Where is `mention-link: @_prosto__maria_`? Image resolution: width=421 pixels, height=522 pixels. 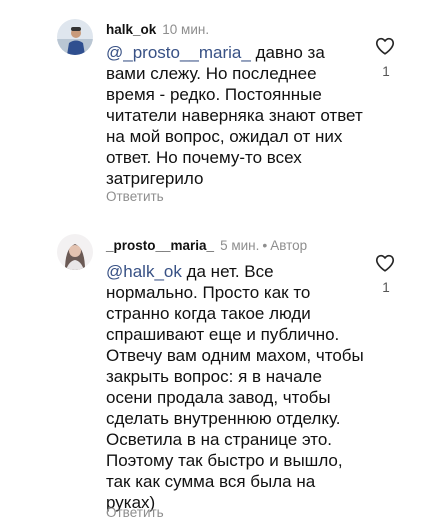 mention-link: @_prosto__maria_ is located at coordinates (178, 52).